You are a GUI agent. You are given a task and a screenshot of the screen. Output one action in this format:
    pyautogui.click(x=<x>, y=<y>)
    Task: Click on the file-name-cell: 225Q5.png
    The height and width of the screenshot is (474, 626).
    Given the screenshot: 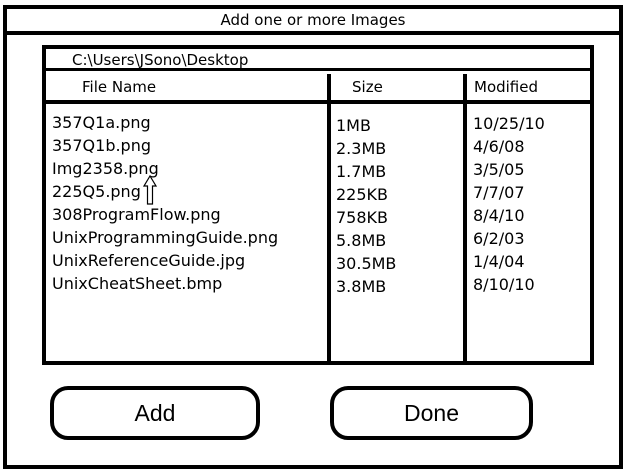 What is the action you would take?
    pyautogui.click(x=165, y=191)
    